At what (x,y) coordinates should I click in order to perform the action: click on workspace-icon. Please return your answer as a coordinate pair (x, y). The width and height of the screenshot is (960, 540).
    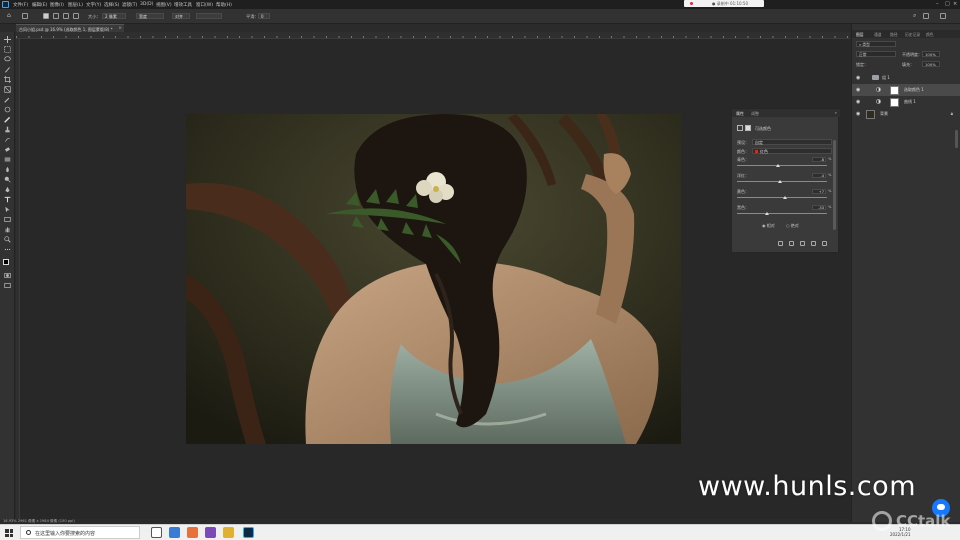
    Looking at the image, I should click on (926, 16).